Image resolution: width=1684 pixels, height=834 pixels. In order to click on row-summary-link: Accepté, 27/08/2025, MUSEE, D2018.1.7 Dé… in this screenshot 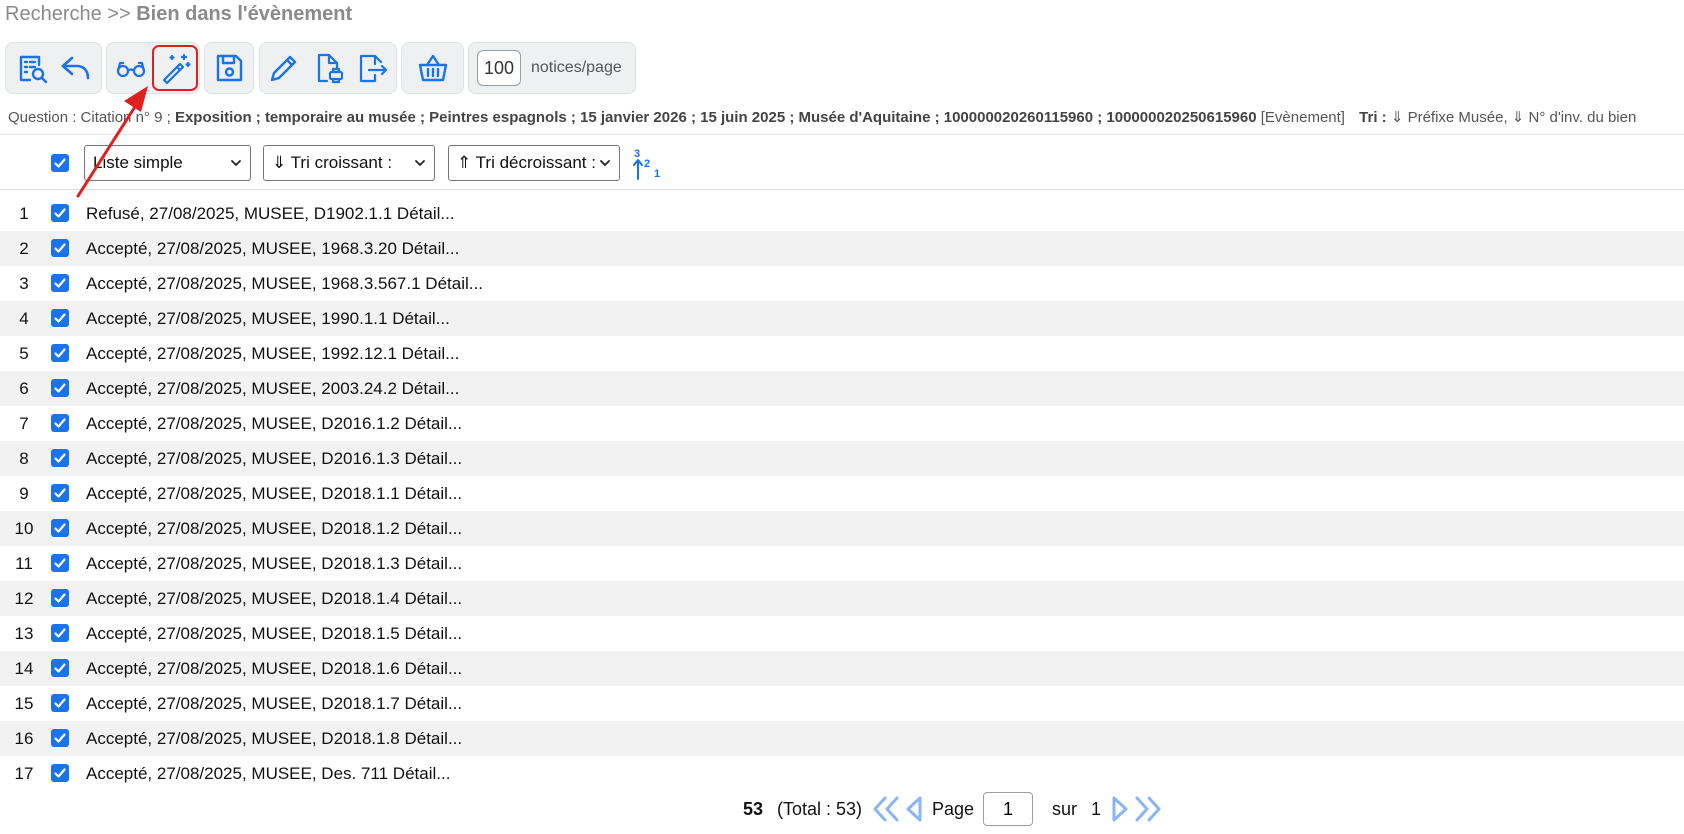, I will do `click(274, 704)`.